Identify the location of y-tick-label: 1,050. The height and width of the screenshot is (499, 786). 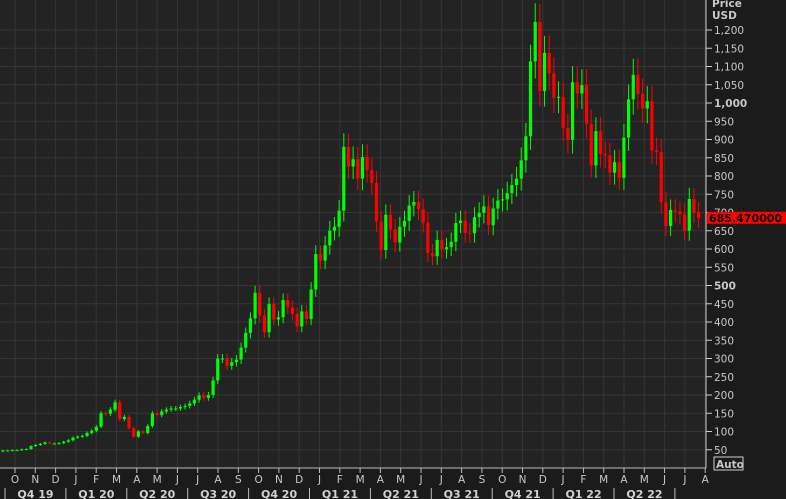
(729, 86).